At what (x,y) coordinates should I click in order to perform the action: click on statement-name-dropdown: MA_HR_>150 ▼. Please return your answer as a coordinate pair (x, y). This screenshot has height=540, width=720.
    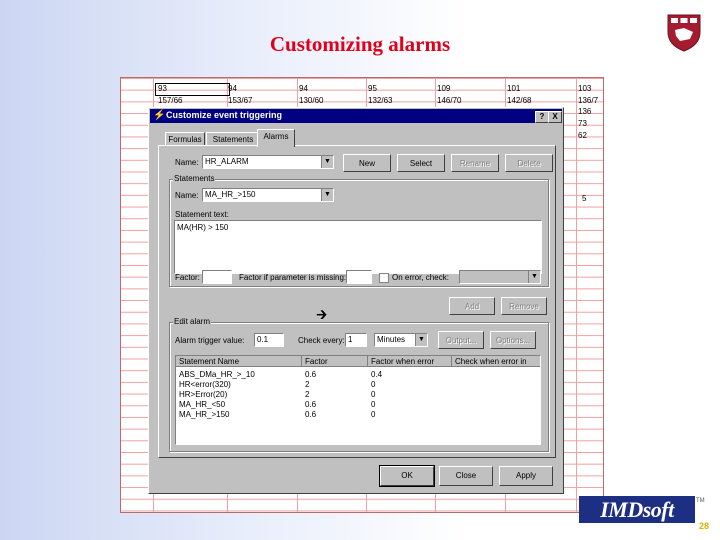
    Looking at the image, I should click on (268, 195).